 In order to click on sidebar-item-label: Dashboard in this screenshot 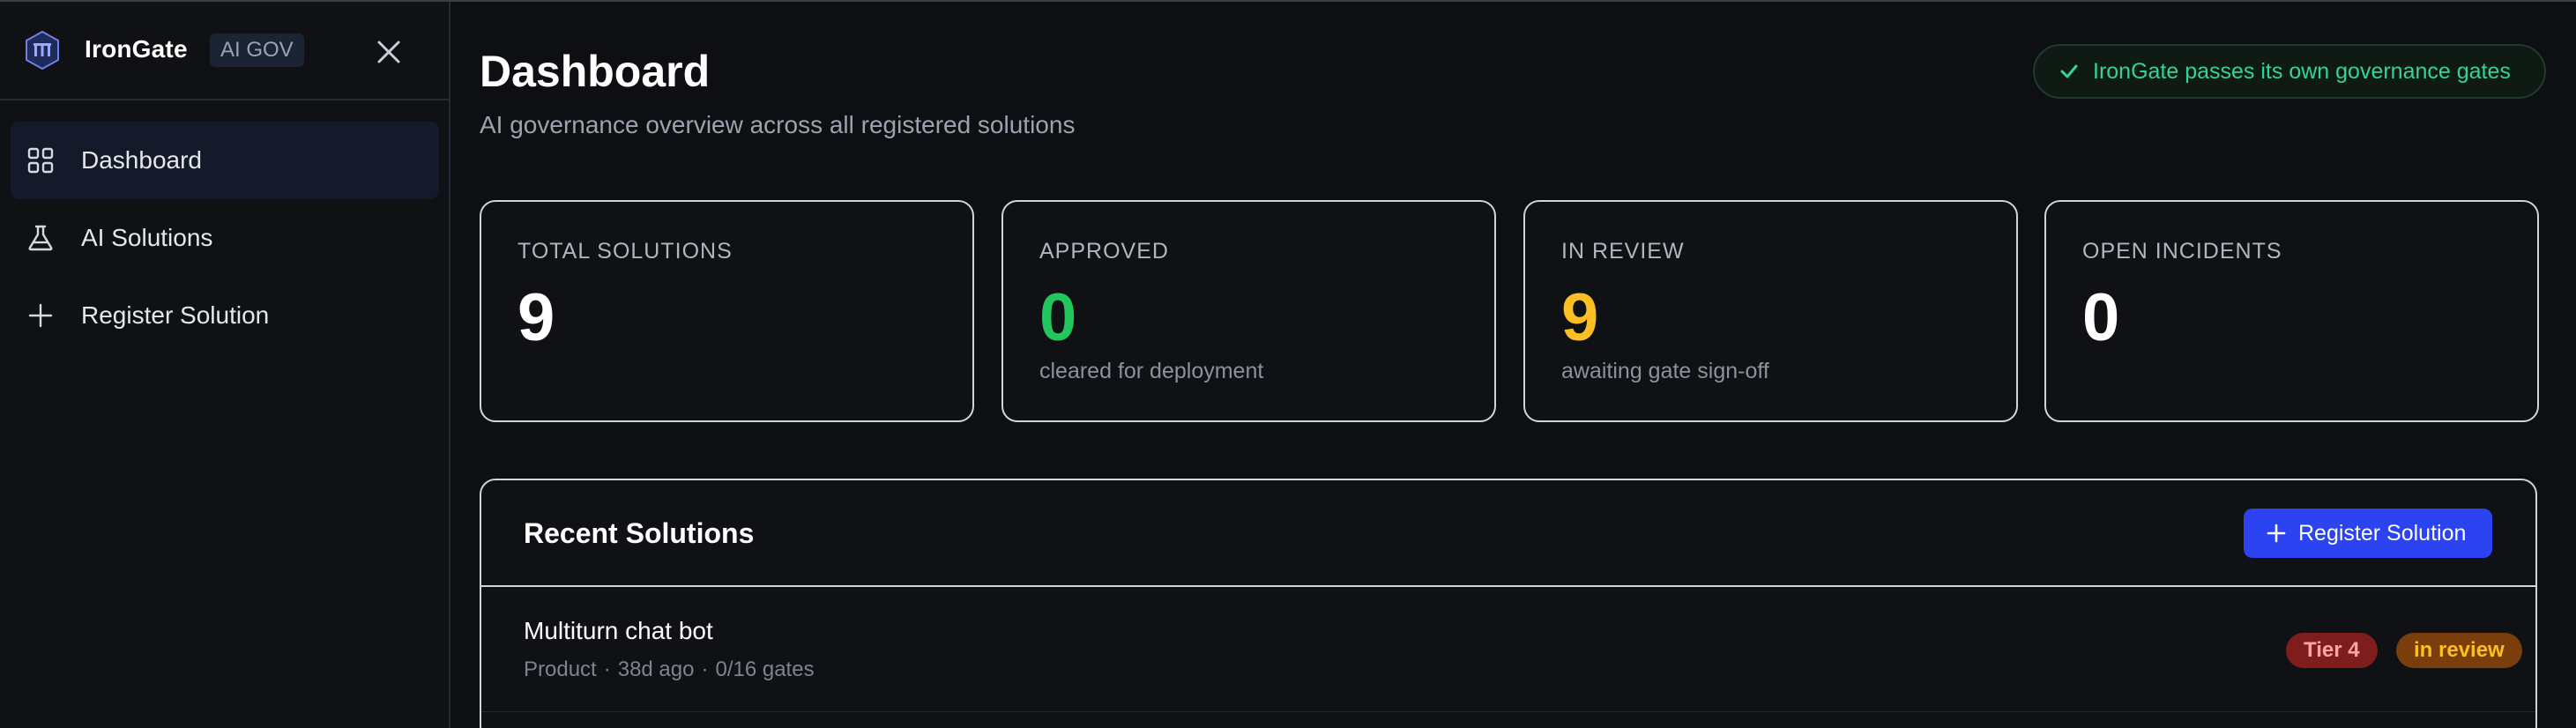, I will do `click(141, 160)`.